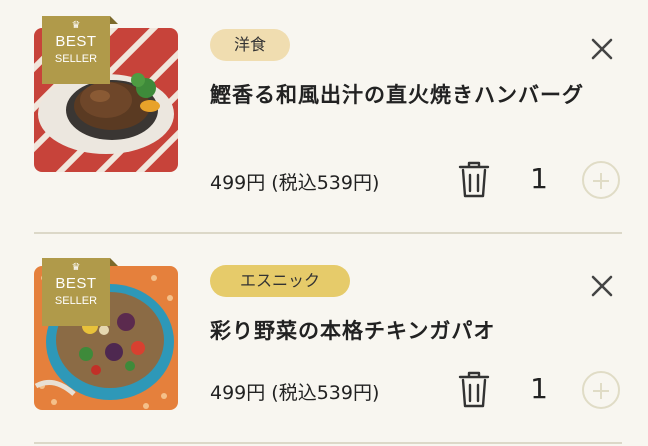 This screenshot has width=648, height=446. Describe the element at coordinates (400, 331) in the screenshot. I see `product-title: 彩り野菜の本格チキンガパオ` at that location.